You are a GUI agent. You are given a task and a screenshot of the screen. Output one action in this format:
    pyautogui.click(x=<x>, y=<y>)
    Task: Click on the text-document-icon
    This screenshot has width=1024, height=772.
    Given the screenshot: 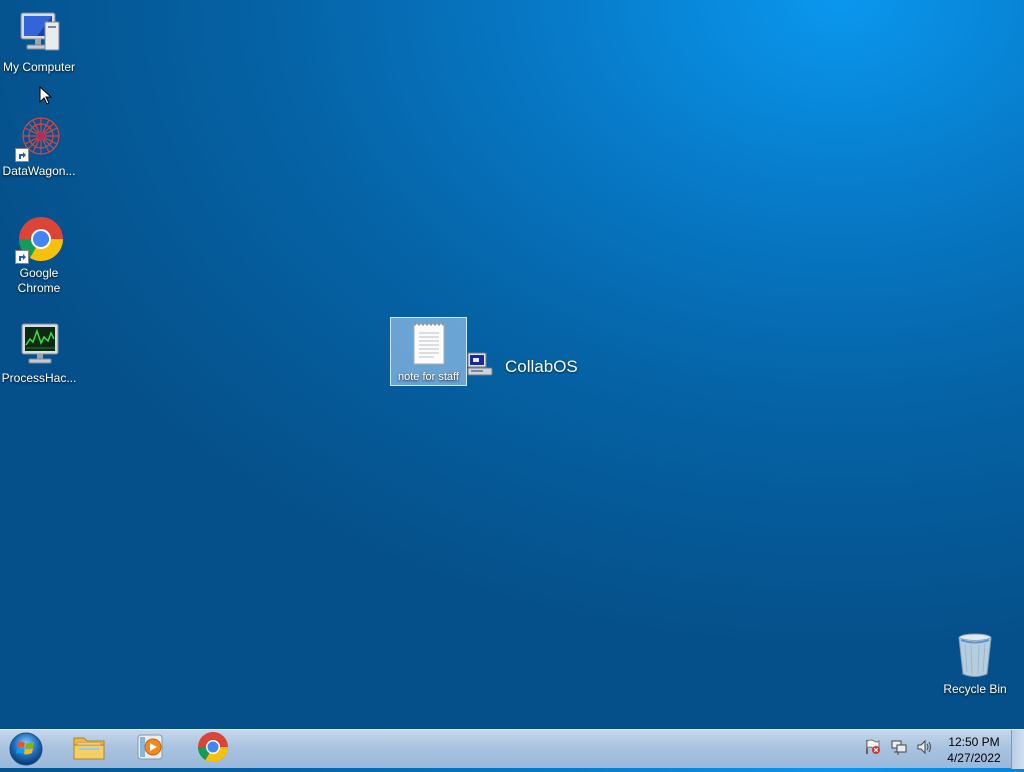 What is the action you would take?
    pyautogui.click(x=429, y=346)
    